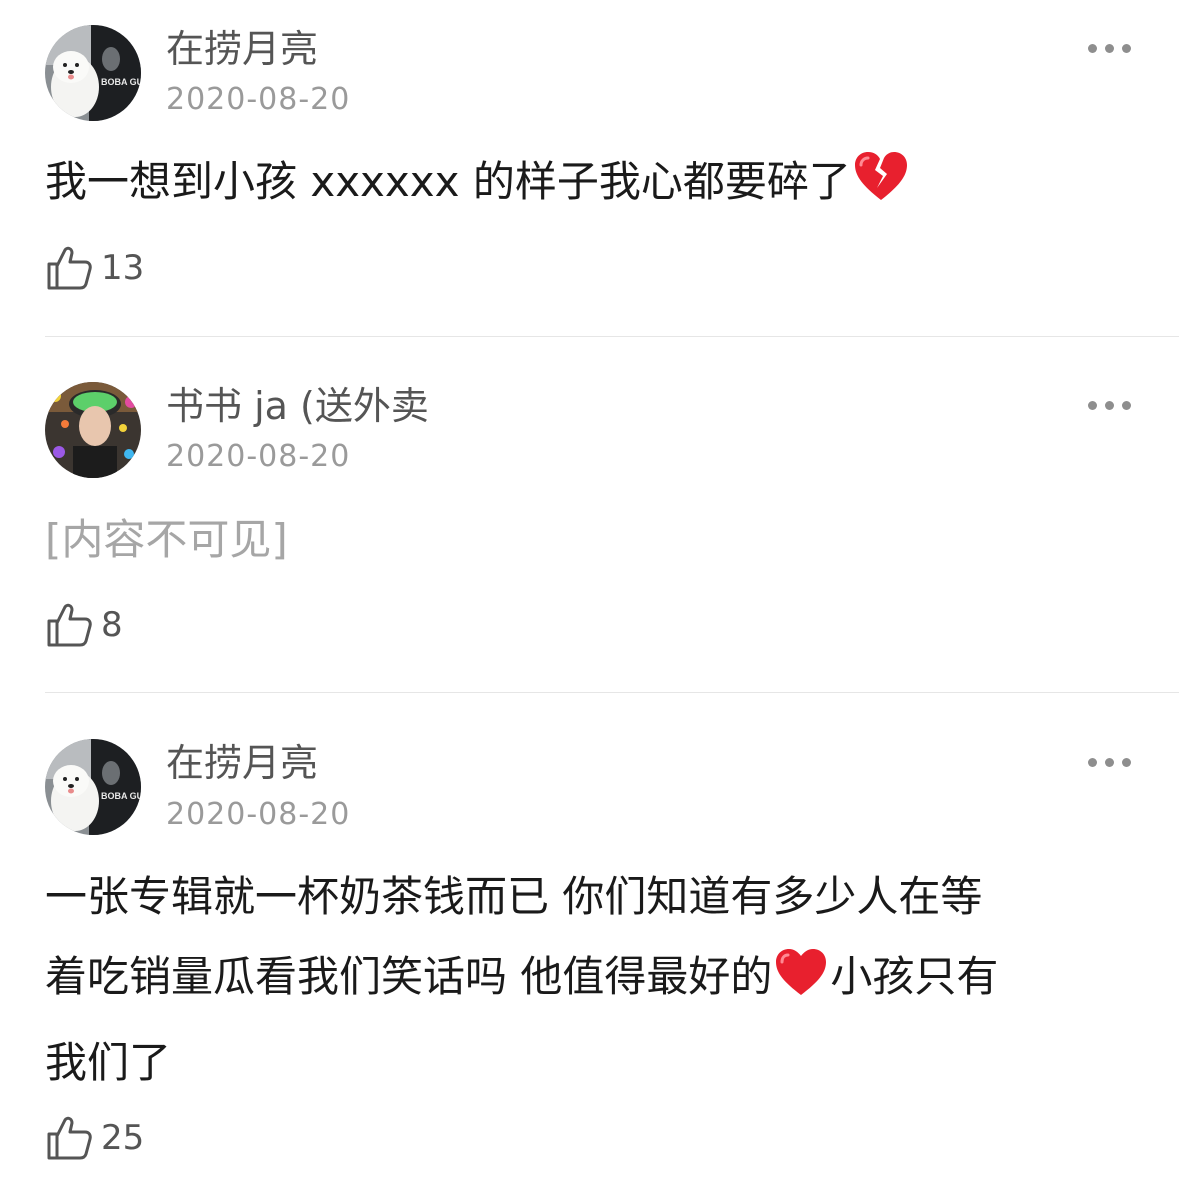 This screenshot has width=1179, height=1199. I want to click on avatar, so click(93, 430).